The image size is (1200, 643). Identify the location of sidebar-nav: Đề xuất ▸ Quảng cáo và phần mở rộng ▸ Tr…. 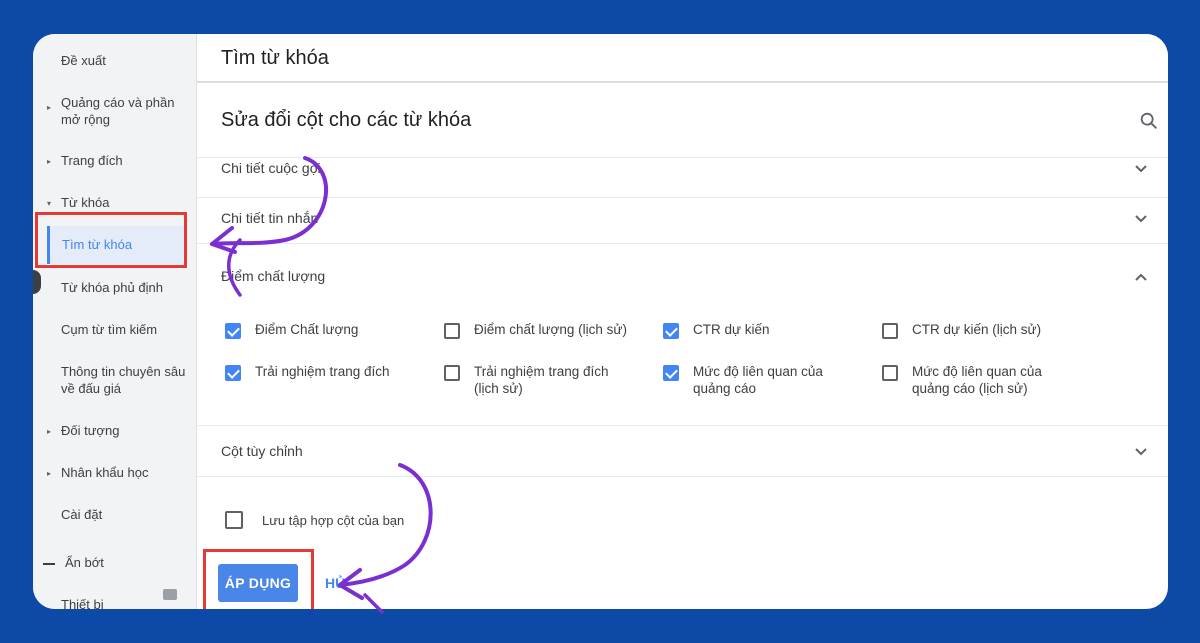
(115, 321).